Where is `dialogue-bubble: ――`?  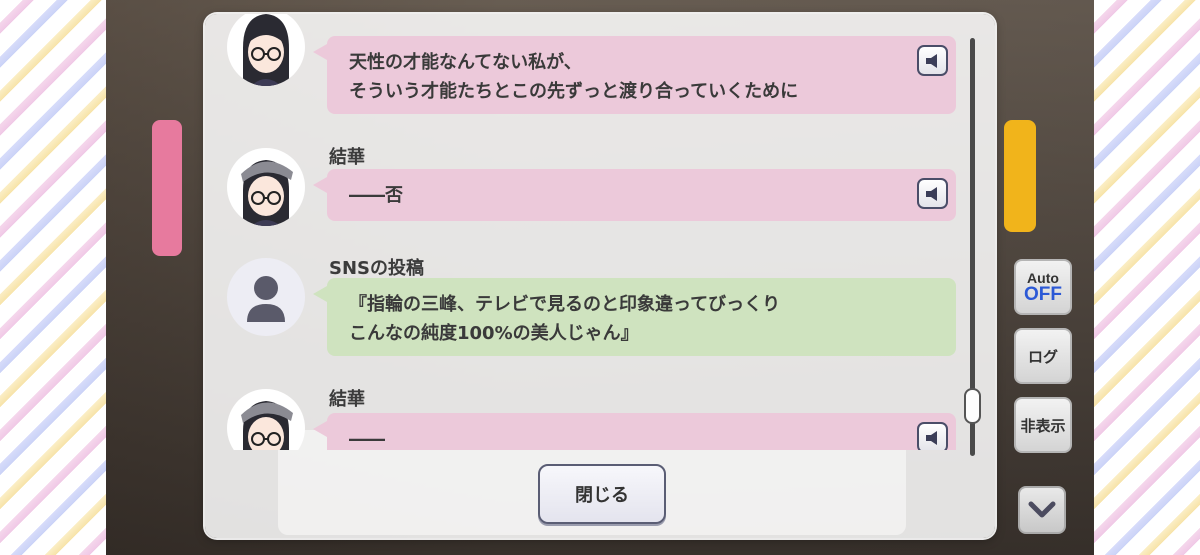 dialogue-bubble: ―― is located at coordinates (634, 431).